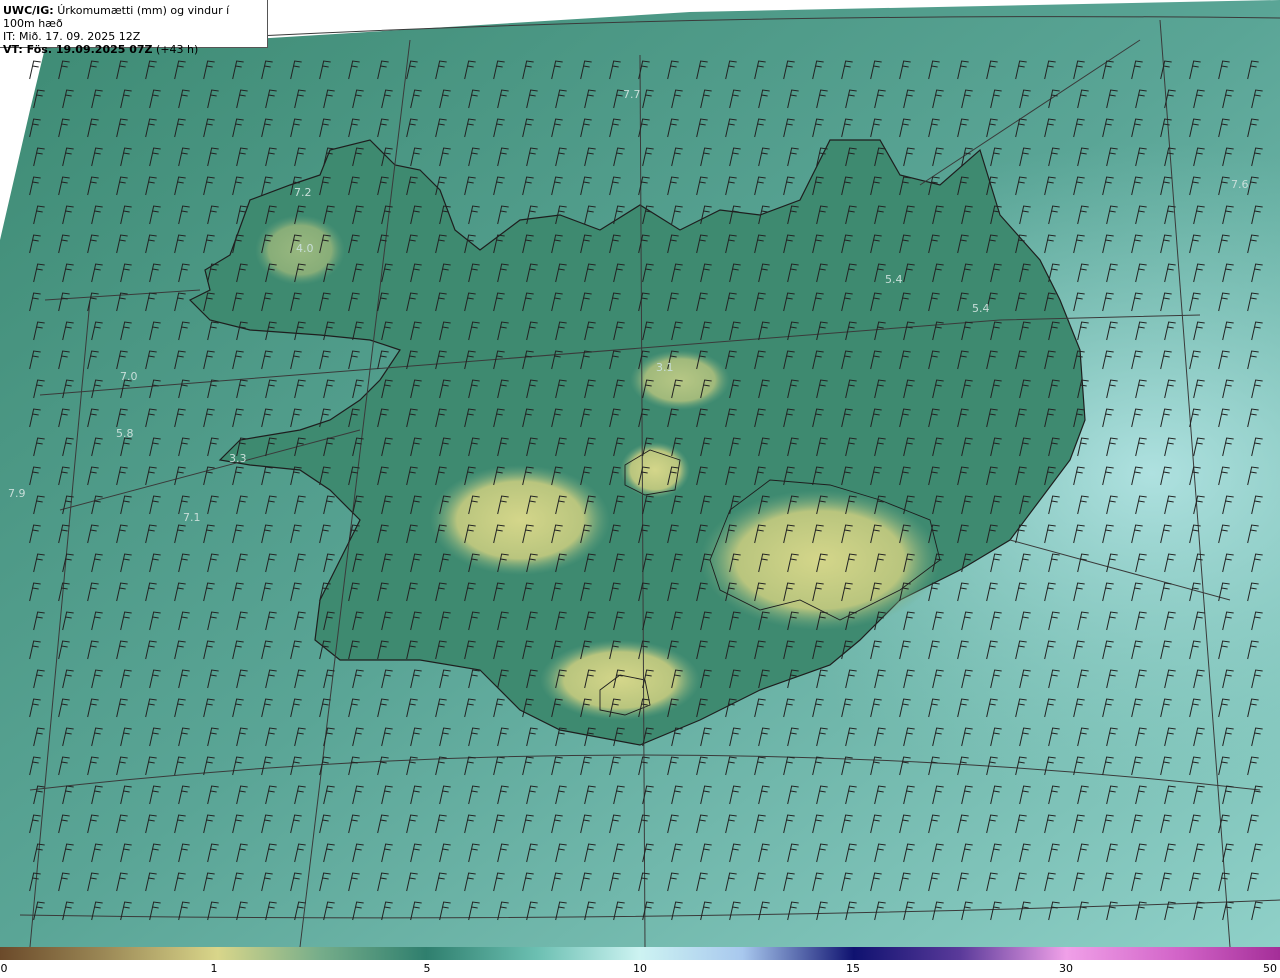  What do you see at coordinates (1240, 184) in the screenshot?
I see `map-label: 7.6` at bounding box center [1240, 184].